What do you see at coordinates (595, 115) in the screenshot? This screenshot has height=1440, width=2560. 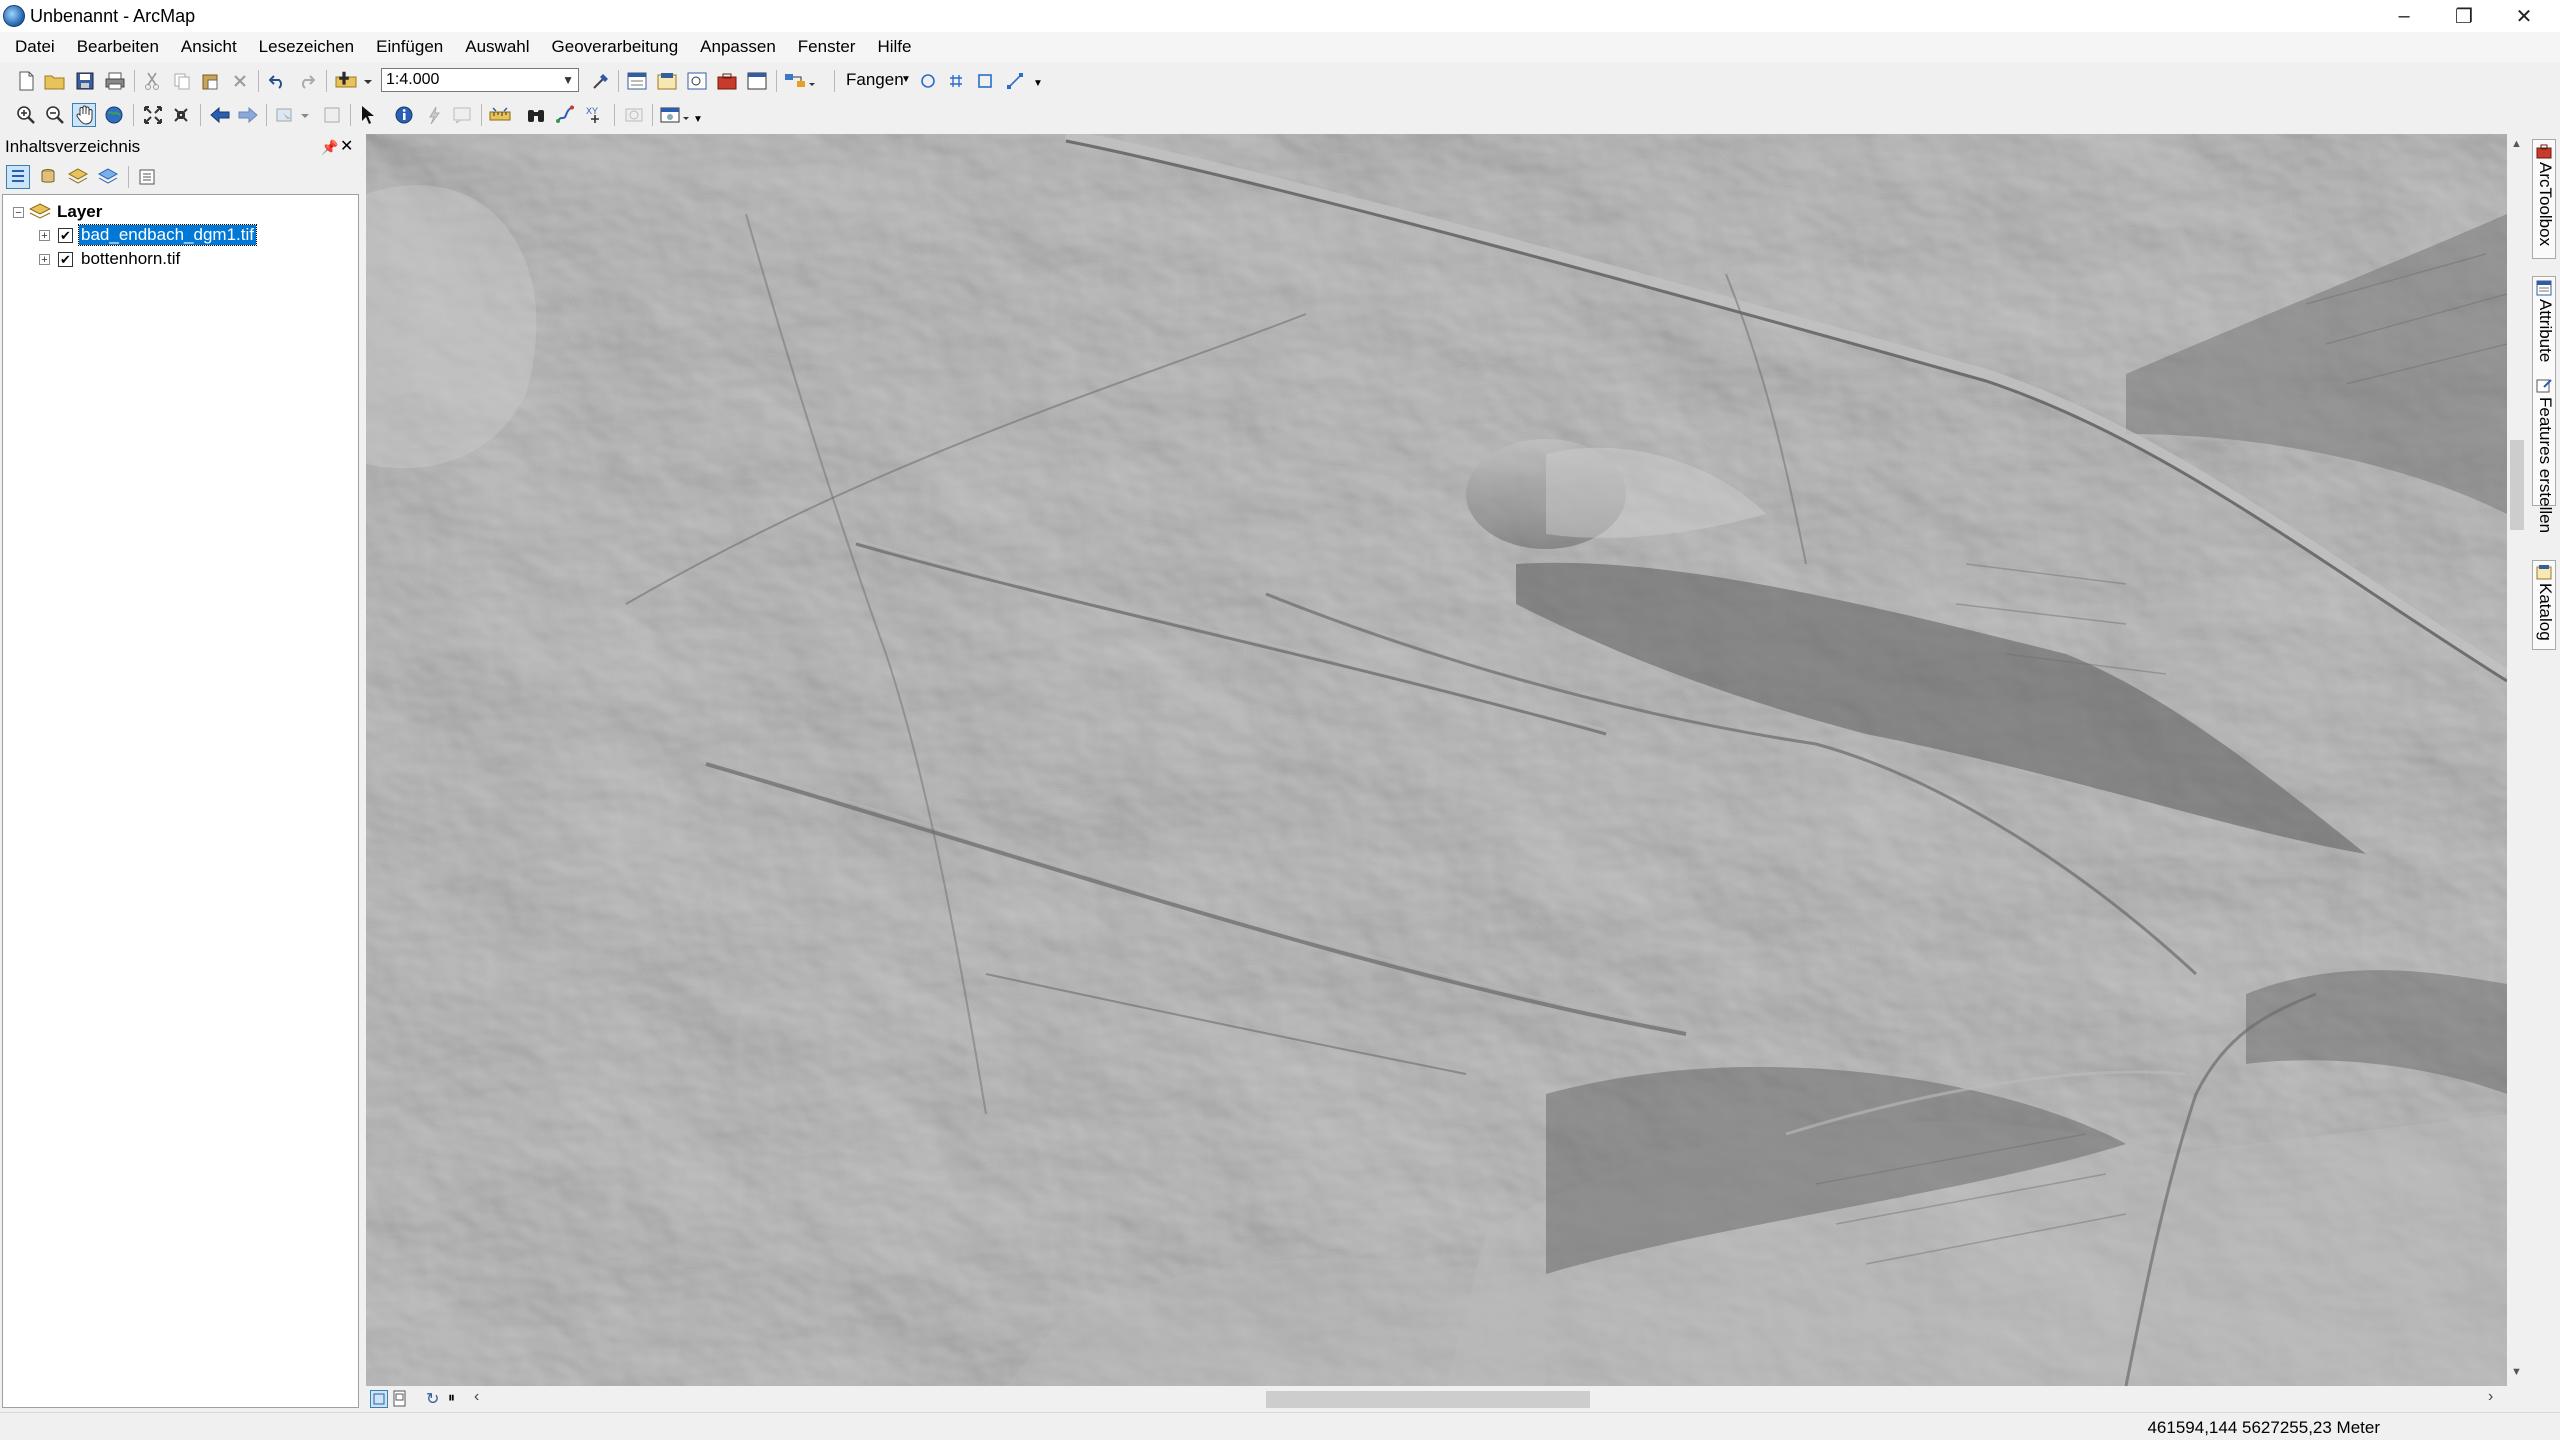 I see `go-to-xy-icon: XY` at bounding box center [595, 115].